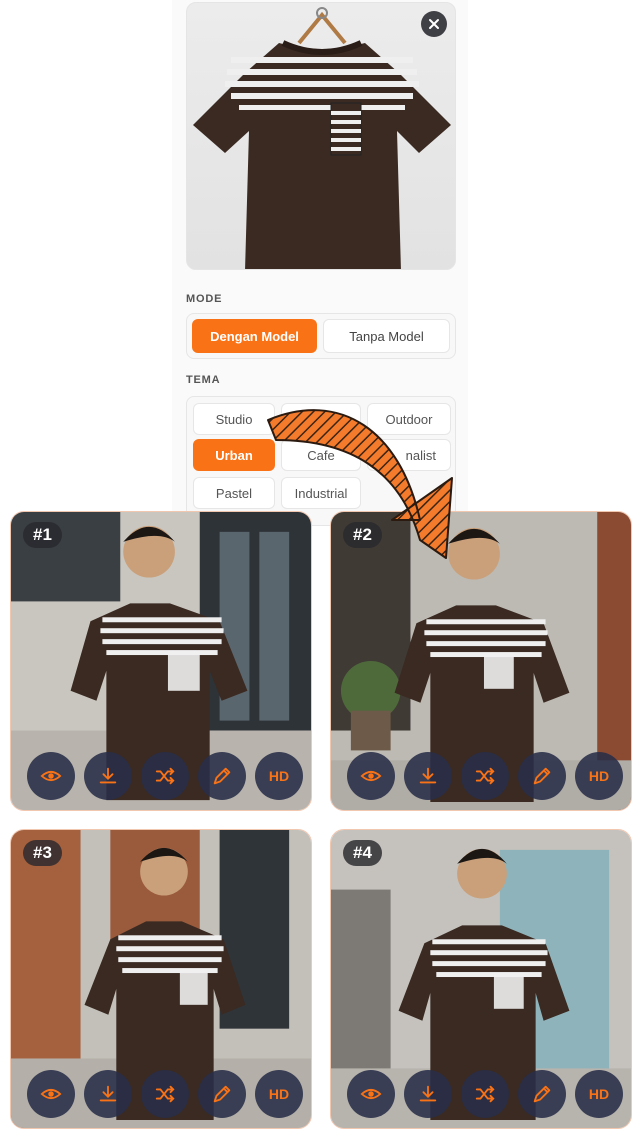 This screenshot has width=640, height=1137. I want to click on tshirt-product-photo, so click(322, 138).